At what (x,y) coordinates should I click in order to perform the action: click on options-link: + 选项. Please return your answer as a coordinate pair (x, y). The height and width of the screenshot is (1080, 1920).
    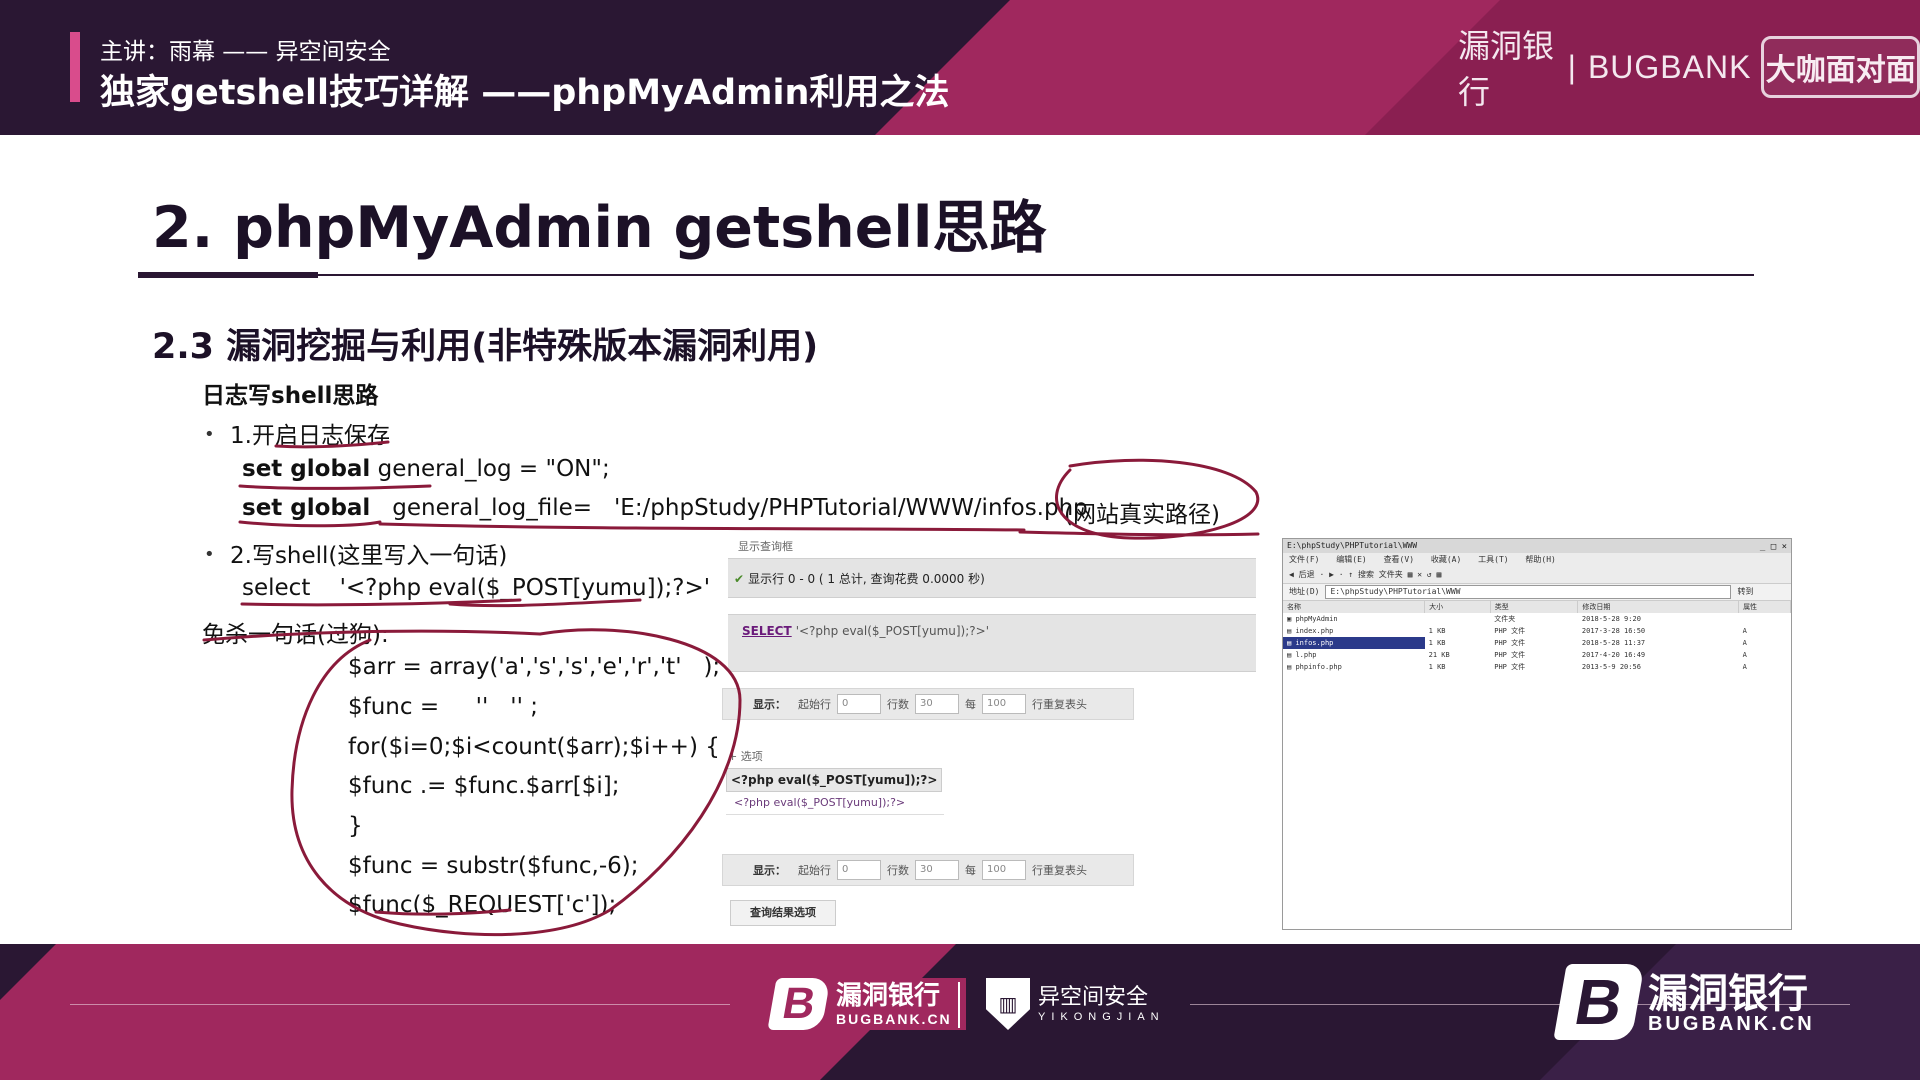
    Looking at the image, I should click on (745, 756).